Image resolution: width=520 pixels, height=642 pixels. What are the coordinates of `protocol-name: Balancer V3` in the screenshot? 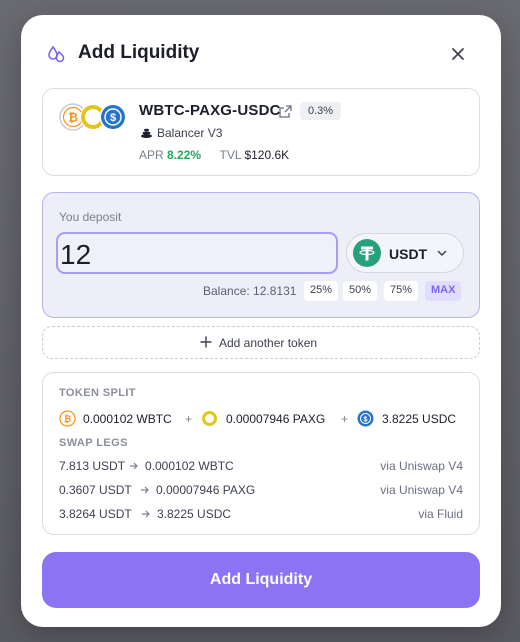 It's located at (190, 133).